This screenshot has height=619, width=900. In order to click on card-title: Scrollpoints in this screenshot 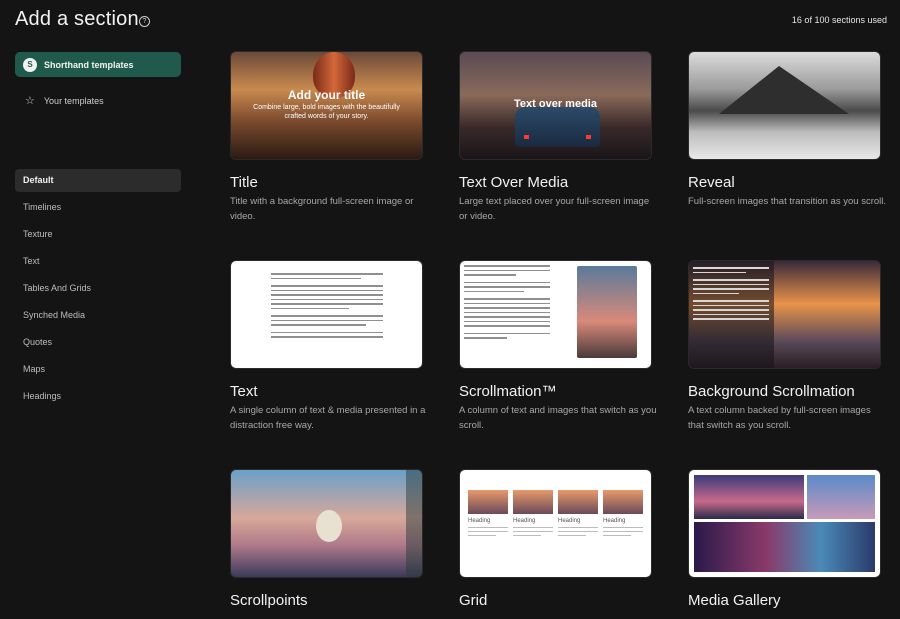, I will do `click(269, 600)`.